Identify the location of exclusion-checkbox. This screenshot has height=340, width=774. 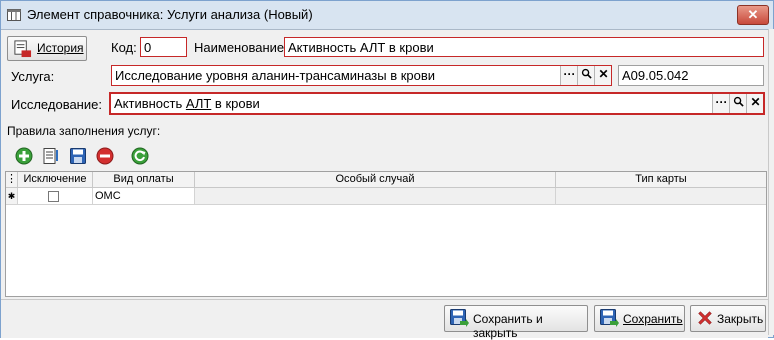
(53, 196).